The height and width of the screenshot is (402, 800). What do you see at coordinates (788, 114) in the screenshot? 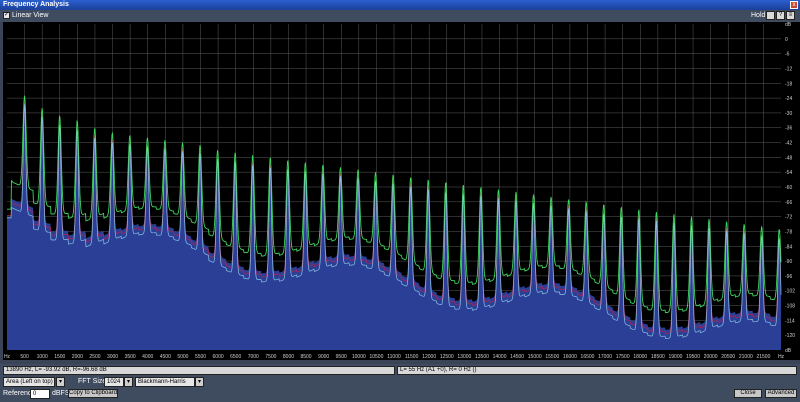
I see `y-tick-label: -30` at bounding box center [788, 114].